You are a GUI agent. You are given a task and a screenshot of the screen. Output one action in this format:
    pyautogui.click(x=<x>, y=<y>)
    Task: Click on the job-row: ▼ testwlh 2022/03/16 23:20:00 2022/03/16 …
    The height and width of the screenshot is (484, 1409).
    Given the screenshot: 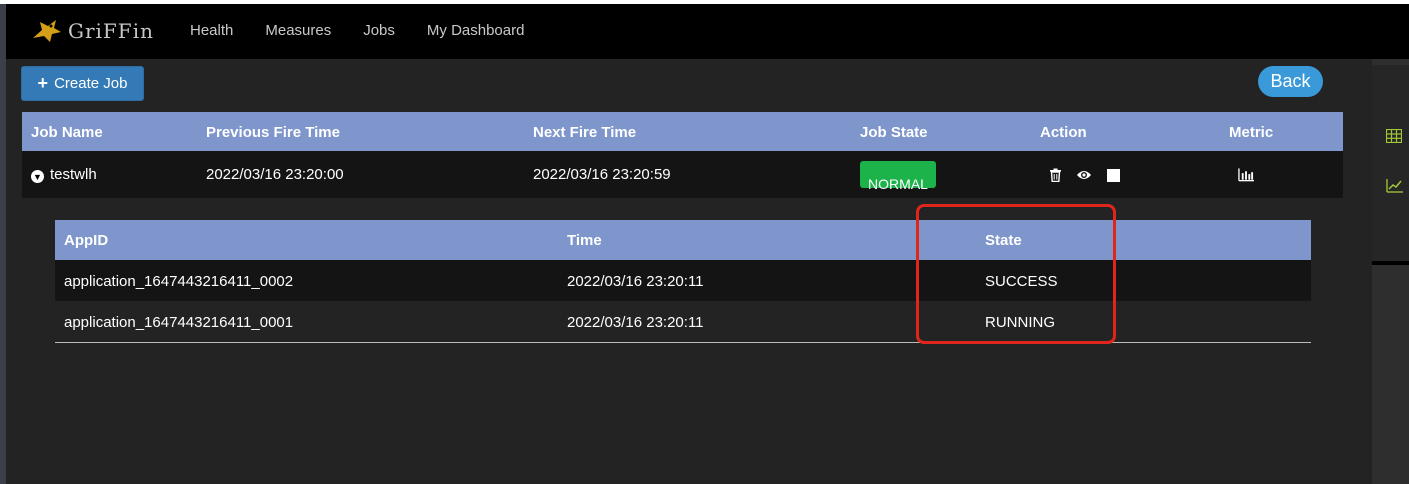 What is the action you would take?
    pyautogui.click(x=682, y=174)
    